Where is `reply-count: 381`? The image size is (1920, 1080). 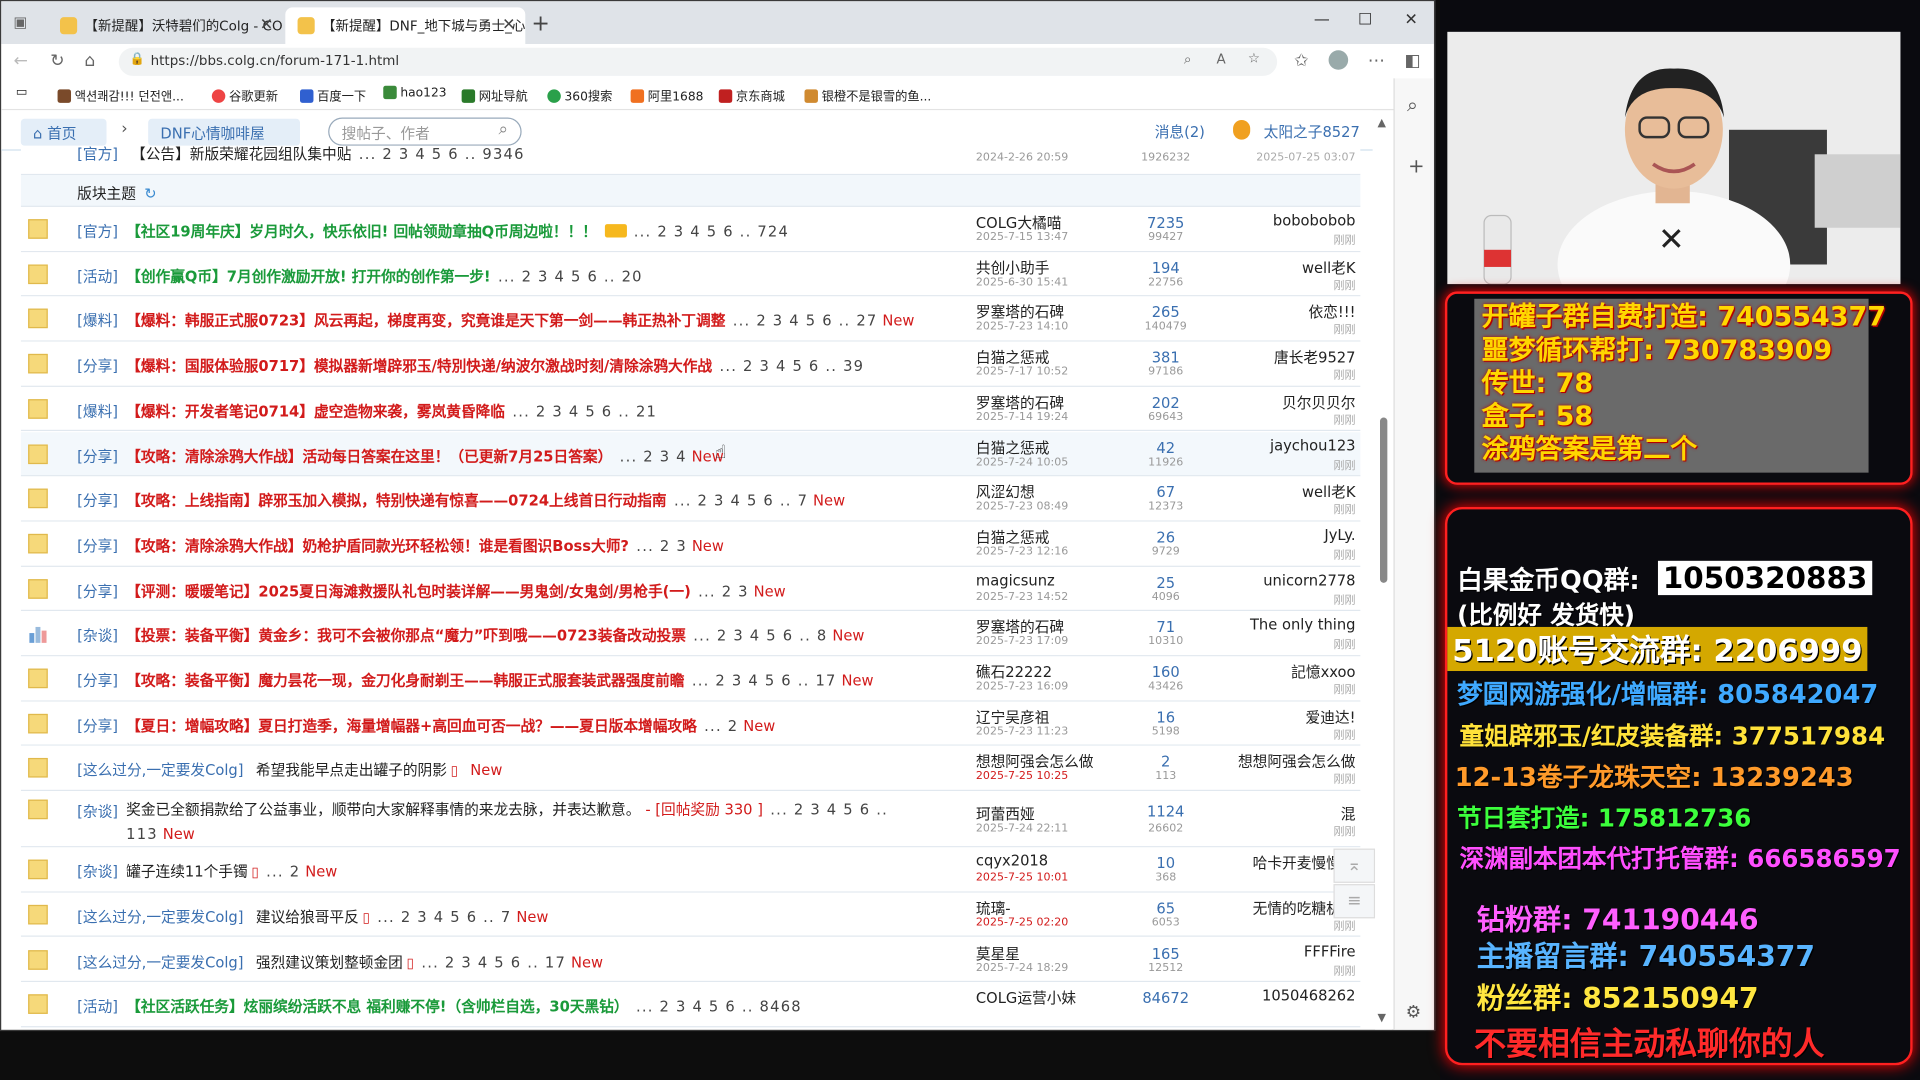 reply-count: 381 is located at coordinates (1166, 357).